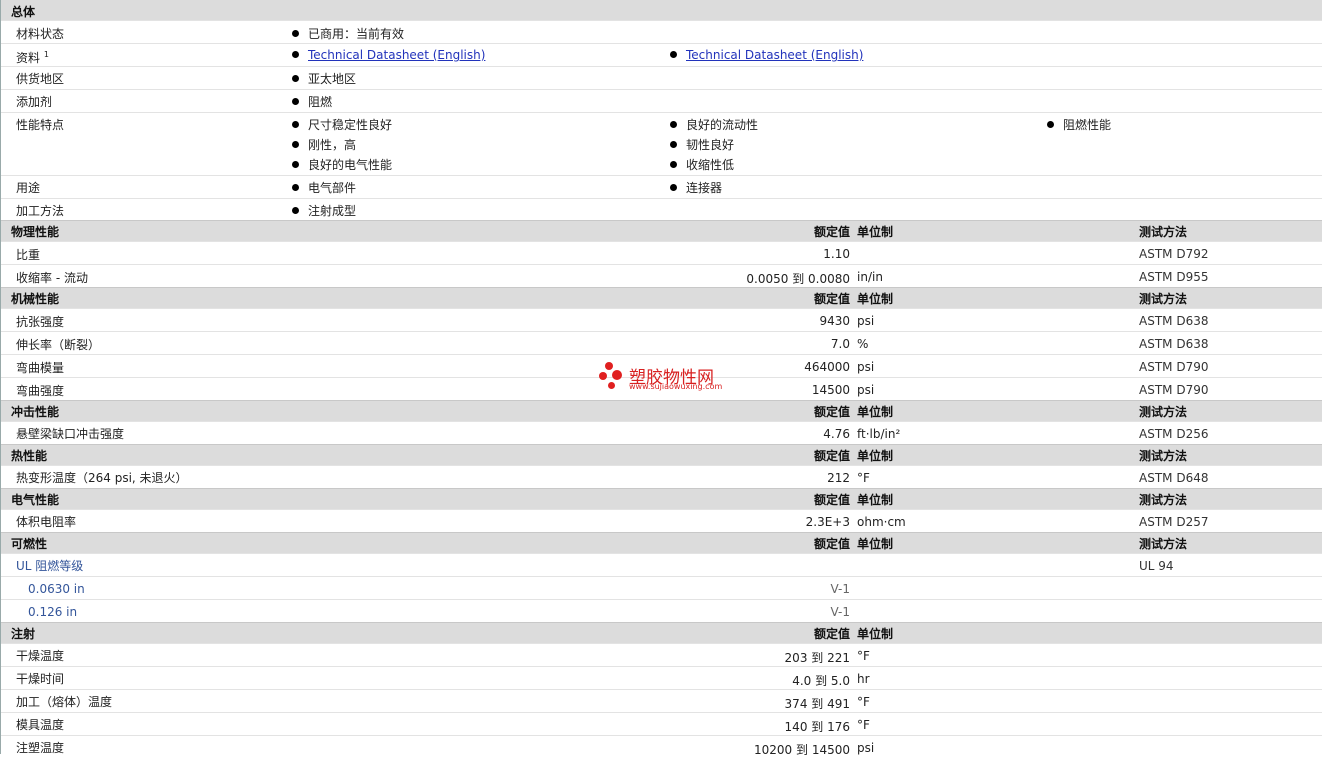 This screenshot has height=758, width=1322. Describe the element at coordinates (28, 188) in the screenshot. I see `row-label: 用途` at that location.